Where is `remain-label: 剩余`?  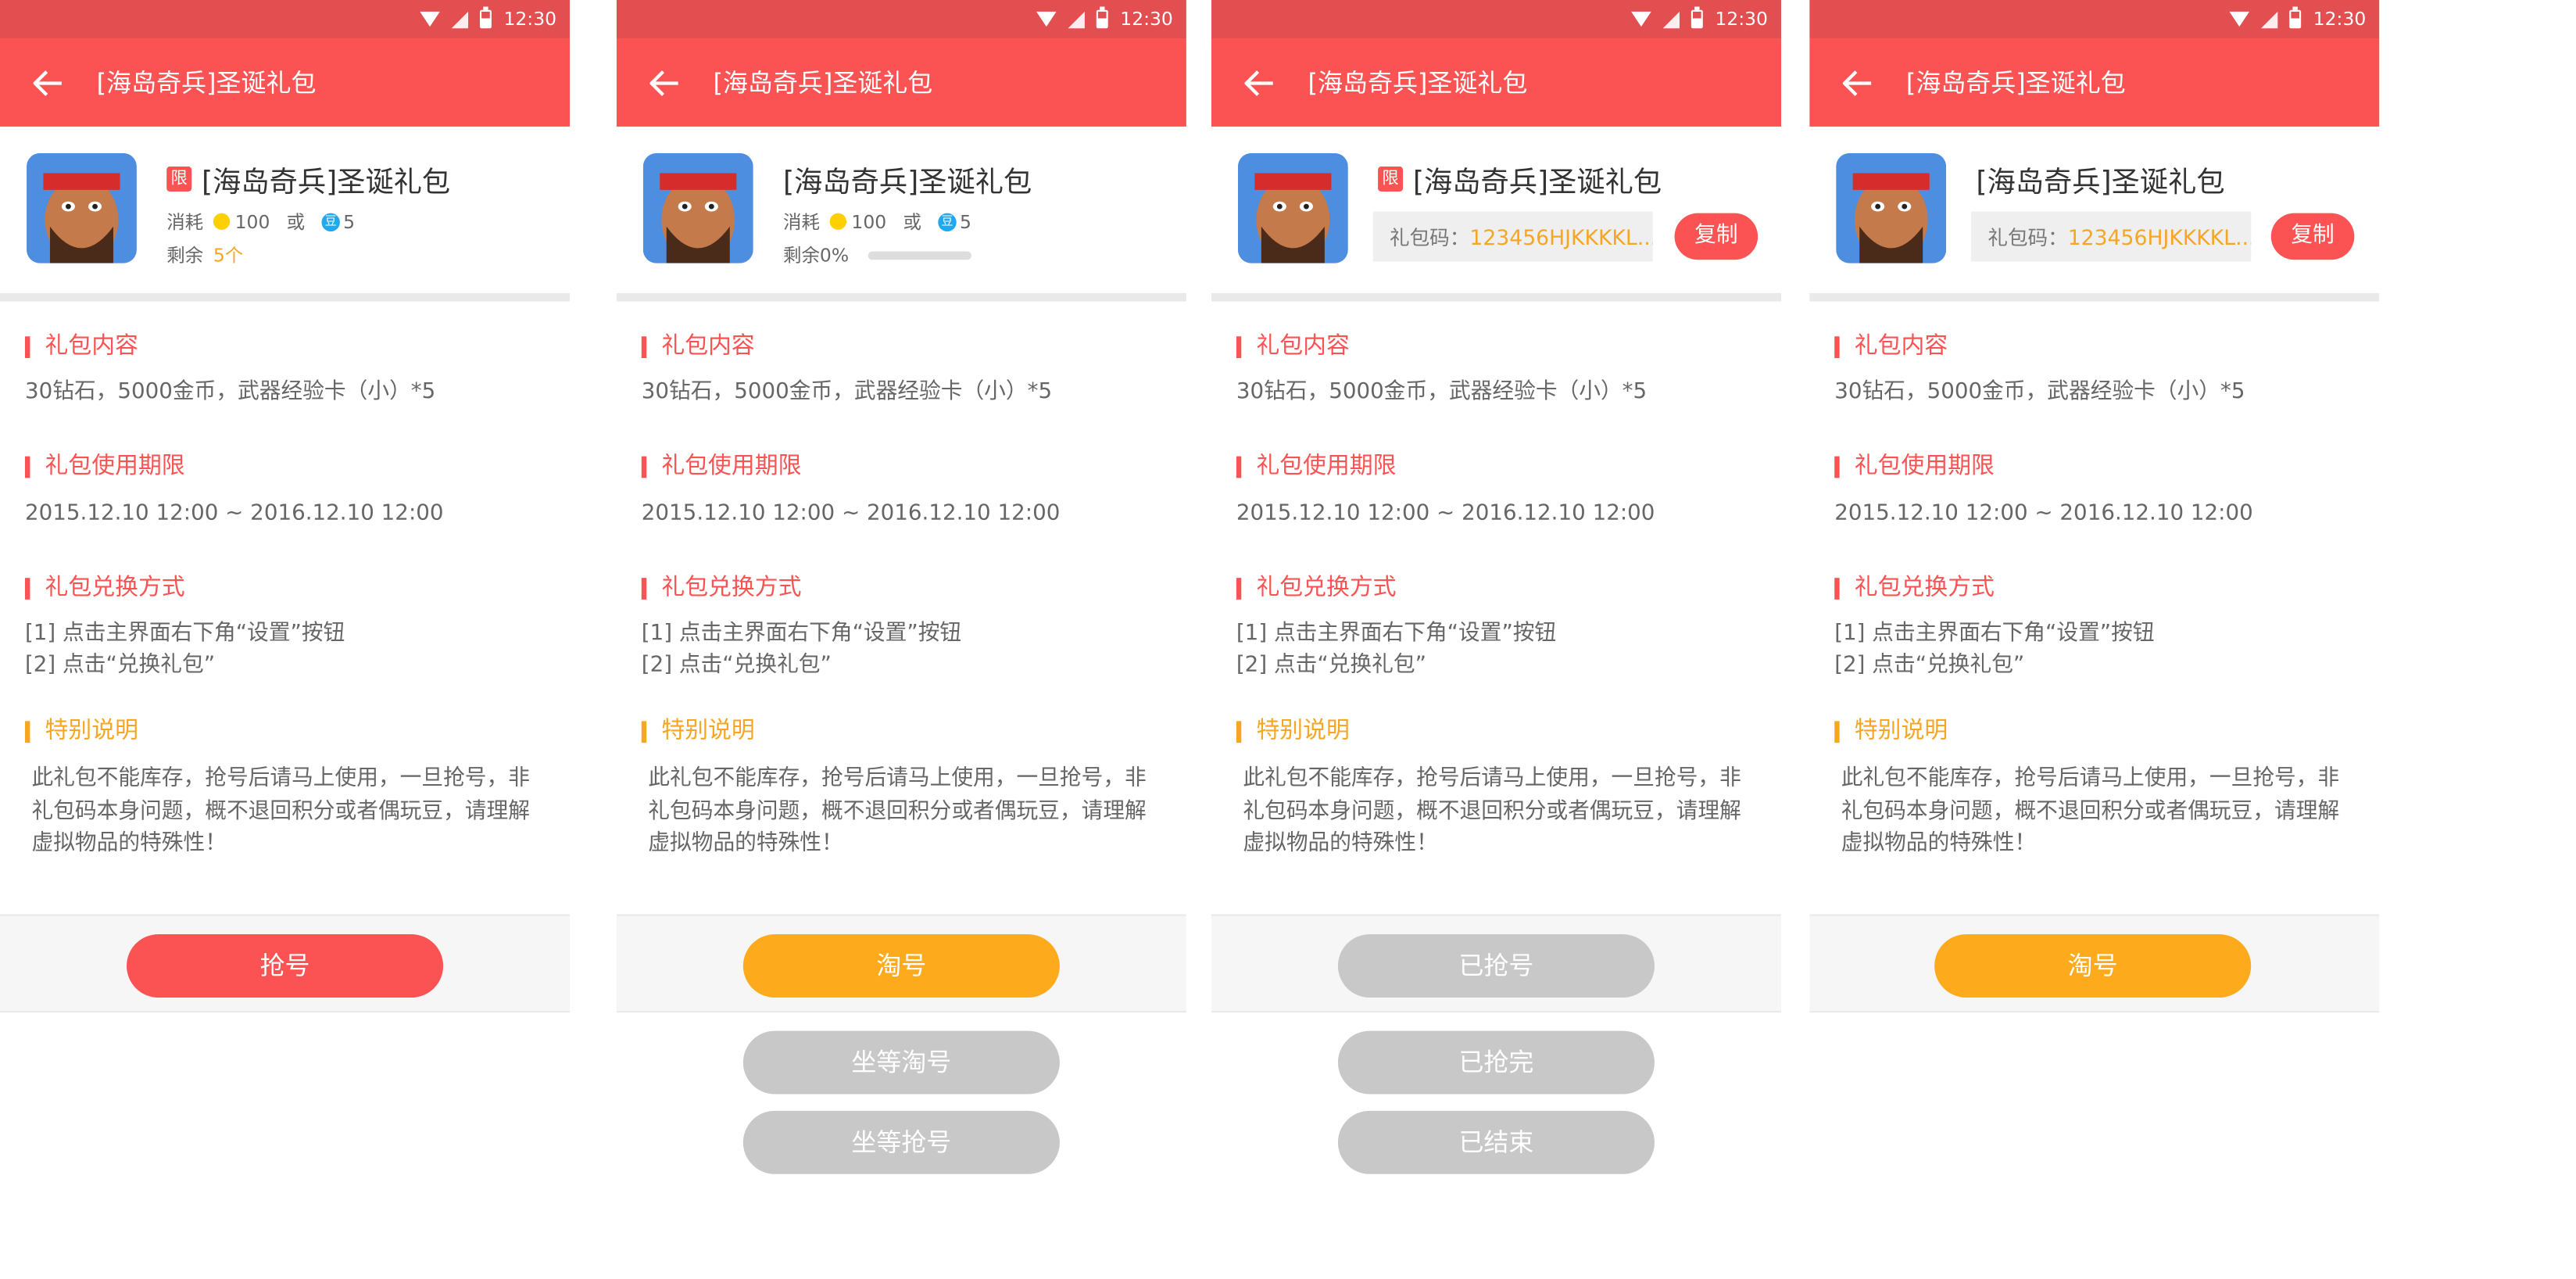
remain-label: 剩余 is located at coordinates (185, 256).